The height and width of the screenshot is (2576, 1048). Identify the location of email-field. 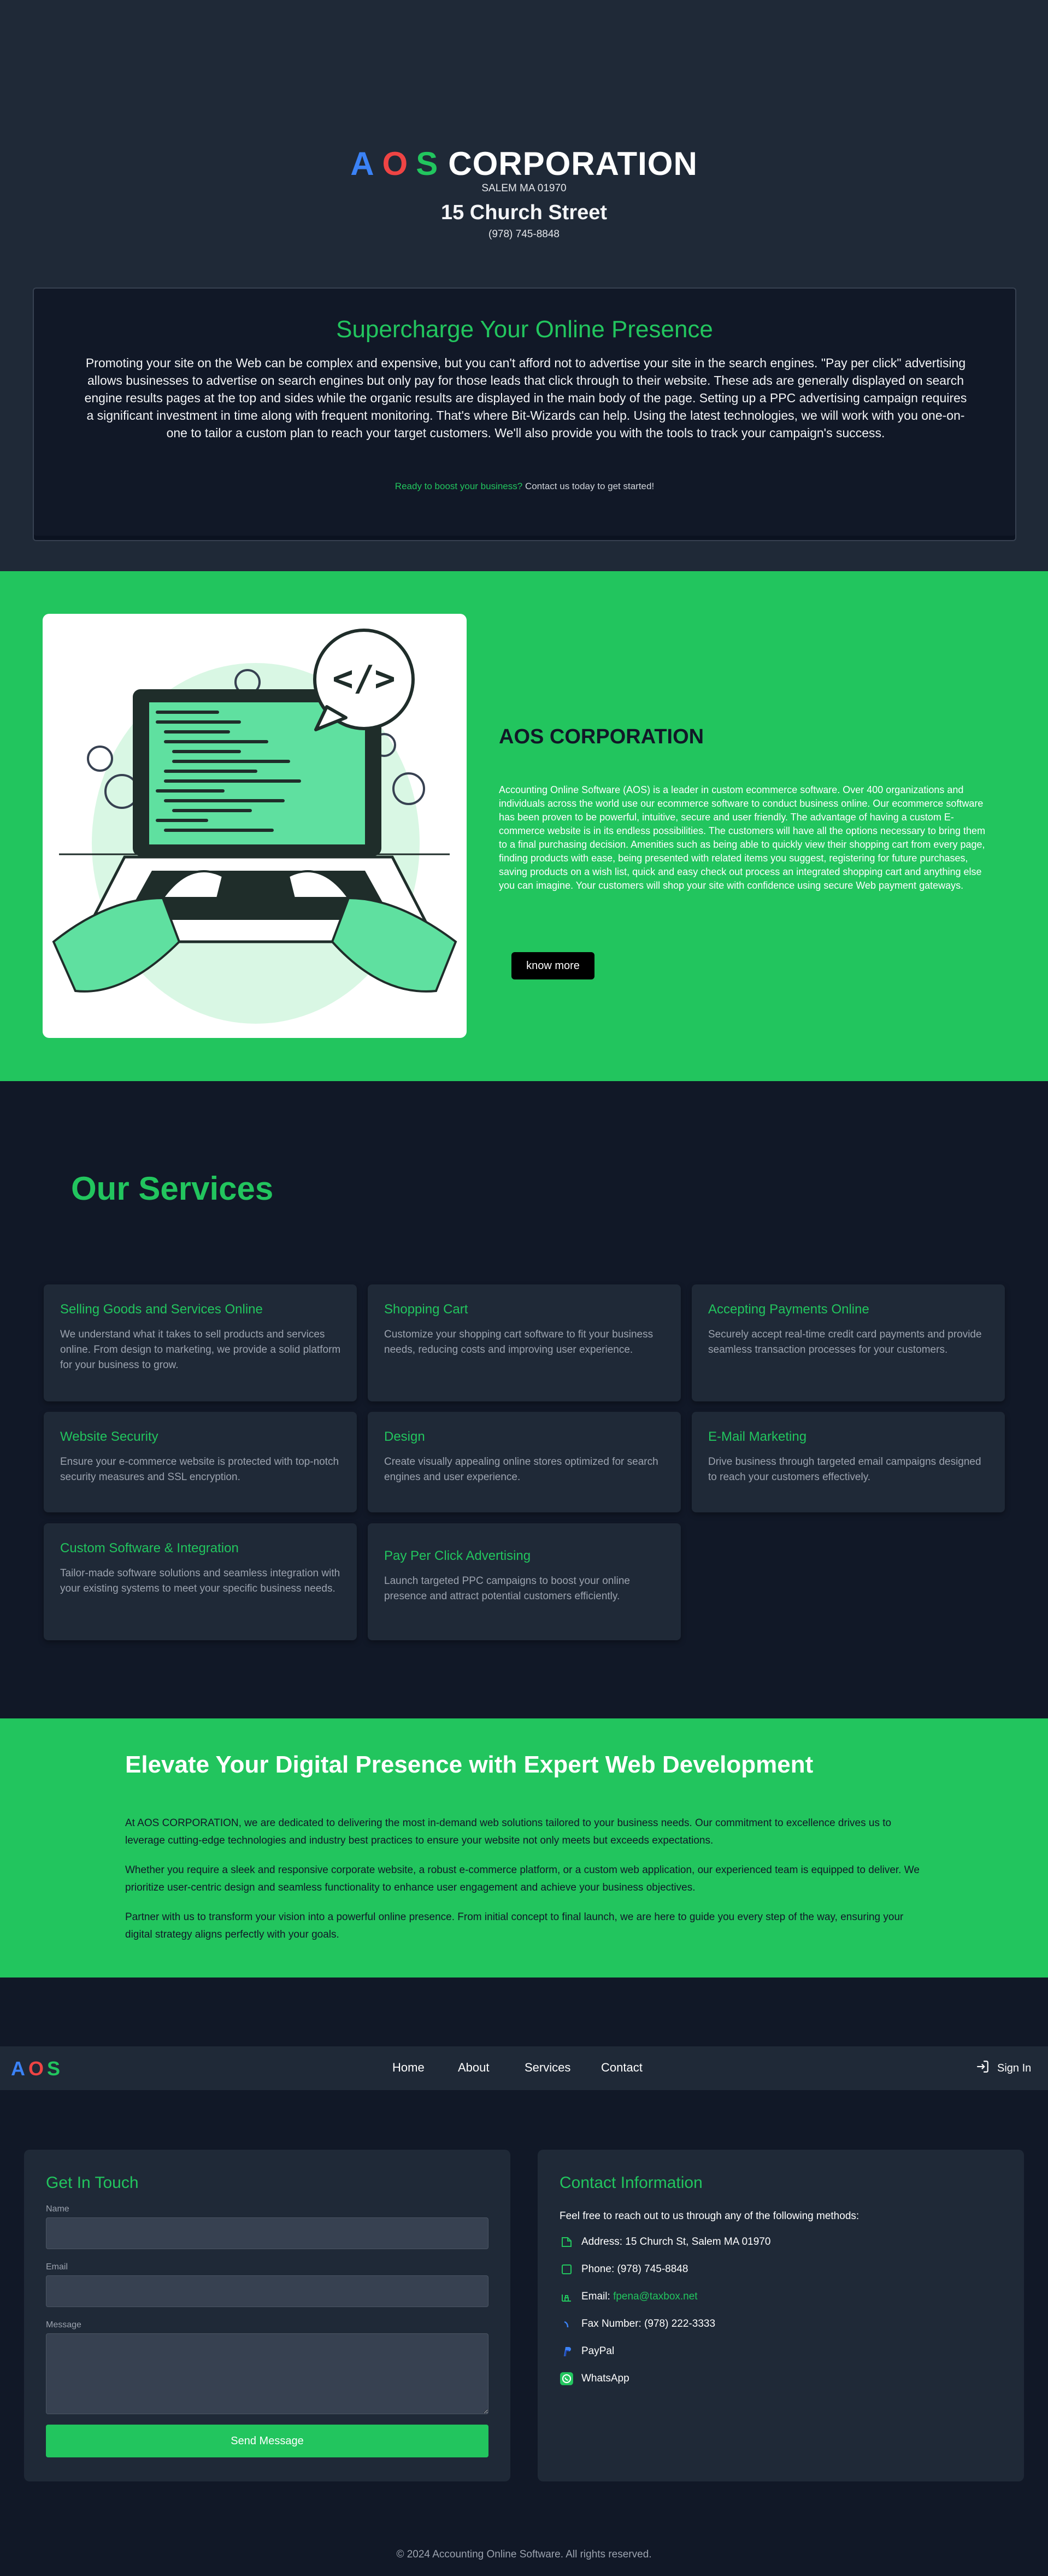
(267, 2291).